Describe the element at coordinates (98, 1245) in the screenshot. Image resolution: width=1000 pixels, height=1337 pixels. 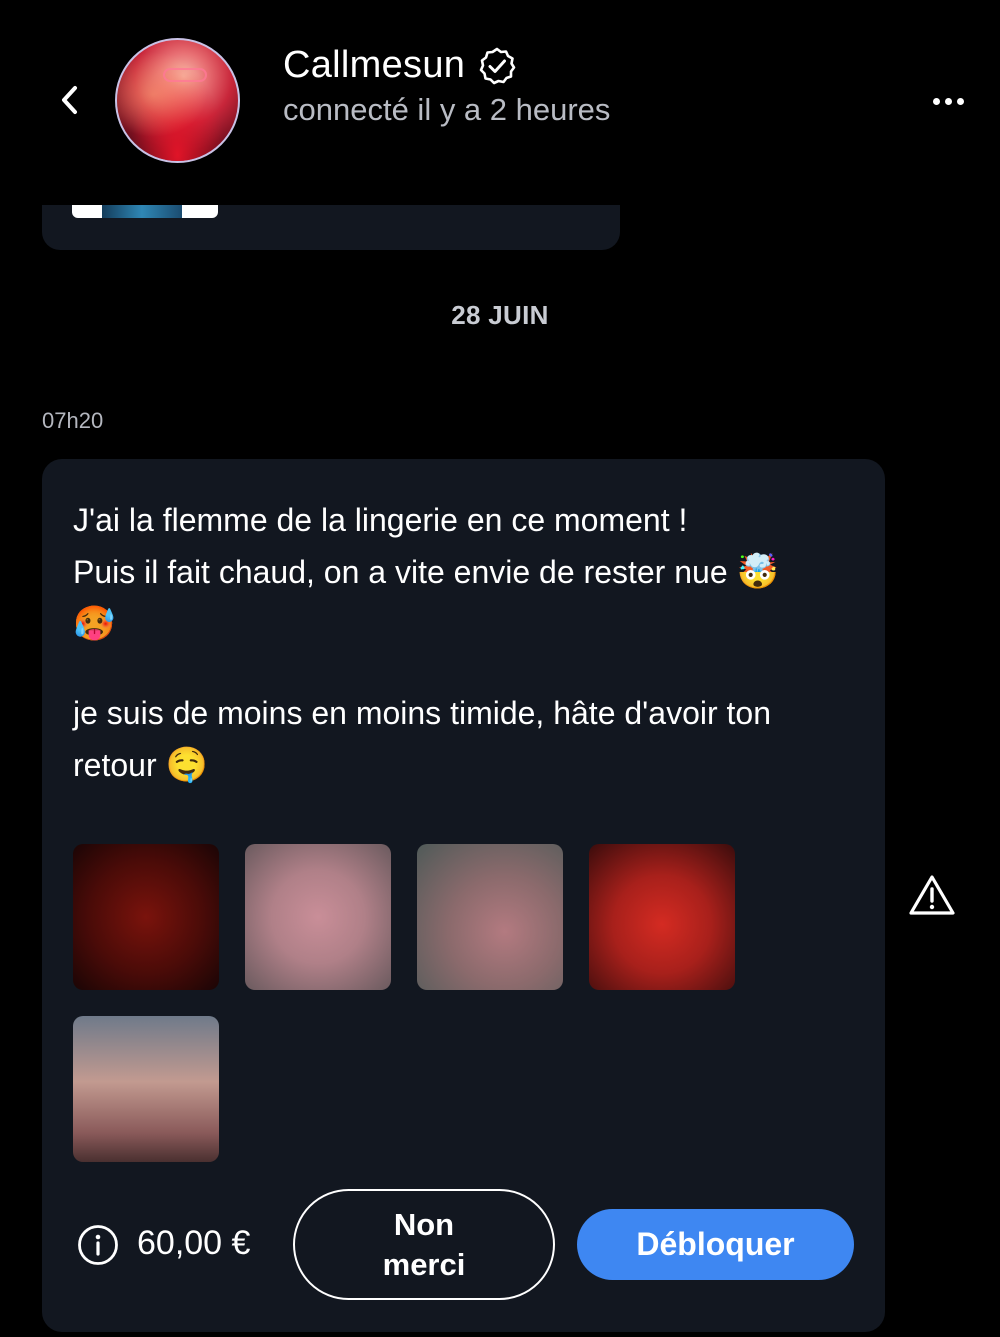
I see `info-icon` at that location.